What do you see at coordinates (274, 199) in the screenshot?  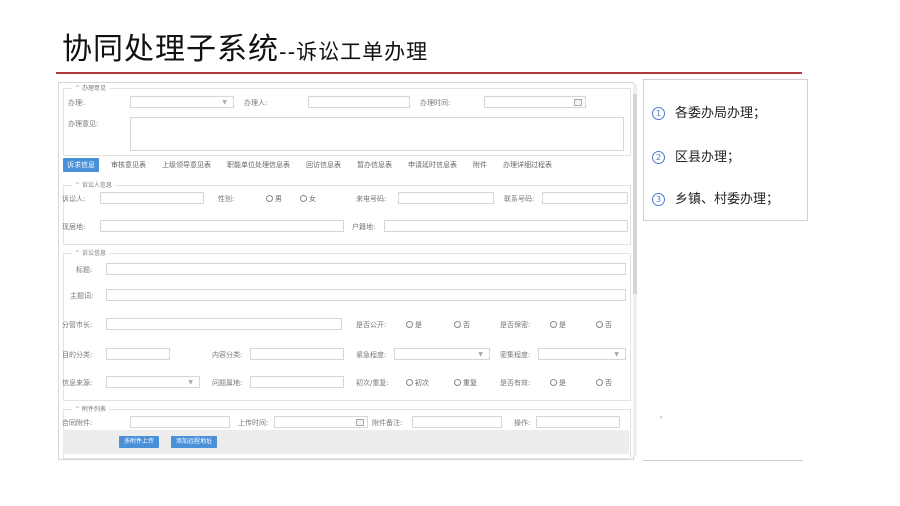 I see `gender-male-radio: 男` at bounding box center [274, 199].